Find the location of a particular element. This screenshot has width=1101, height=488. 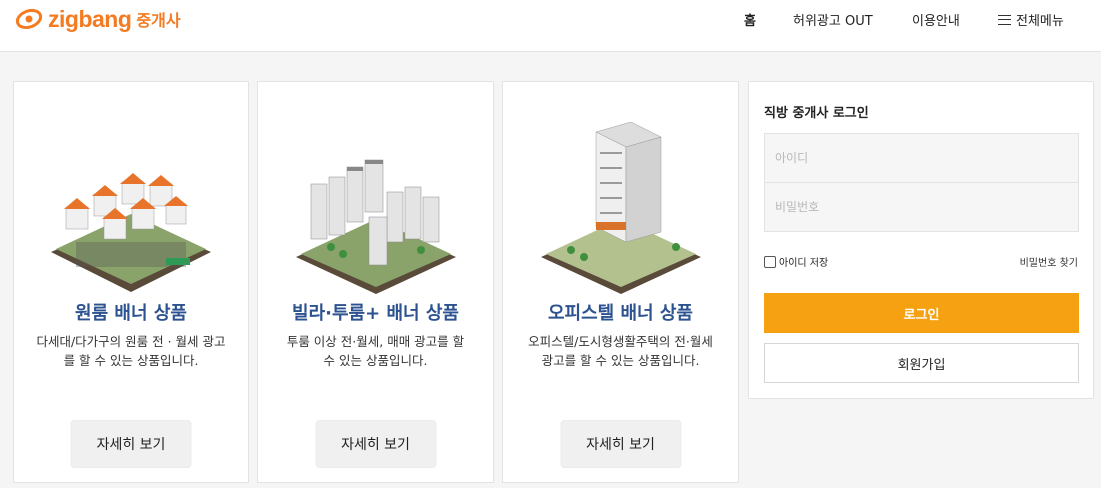

password-input is located at coordinates (921, 207).